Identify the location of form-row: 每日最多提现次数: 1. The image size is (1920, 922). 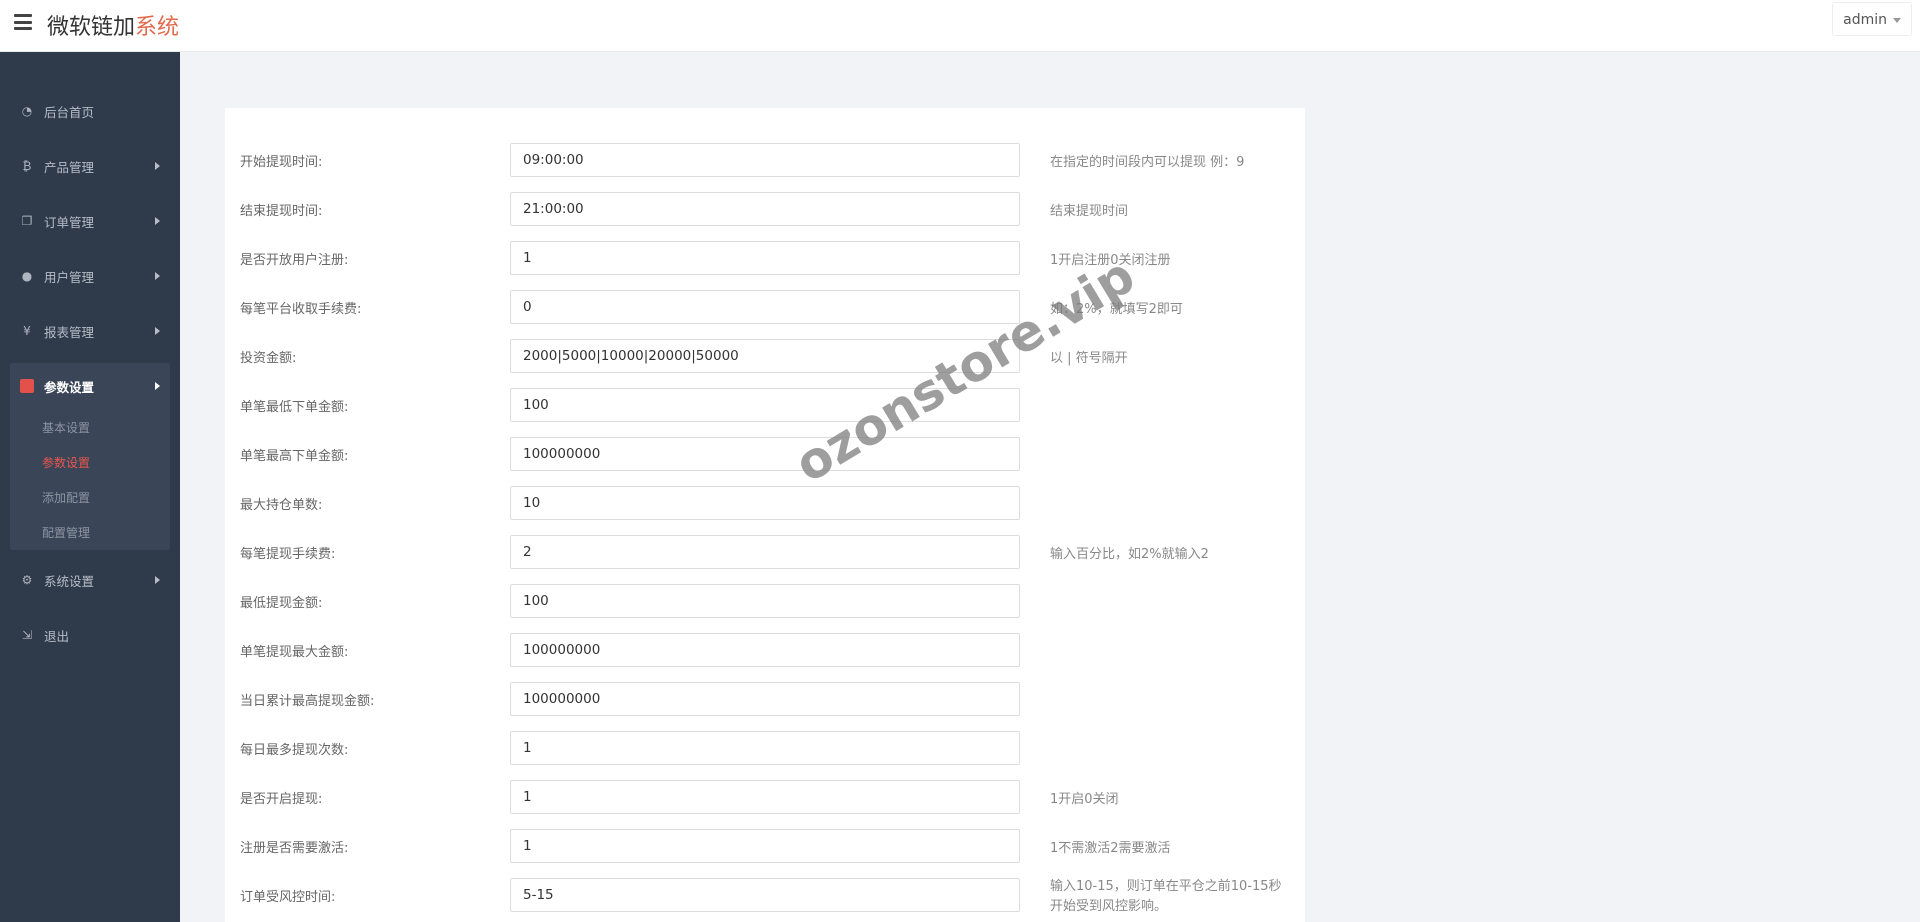
(765, 748).